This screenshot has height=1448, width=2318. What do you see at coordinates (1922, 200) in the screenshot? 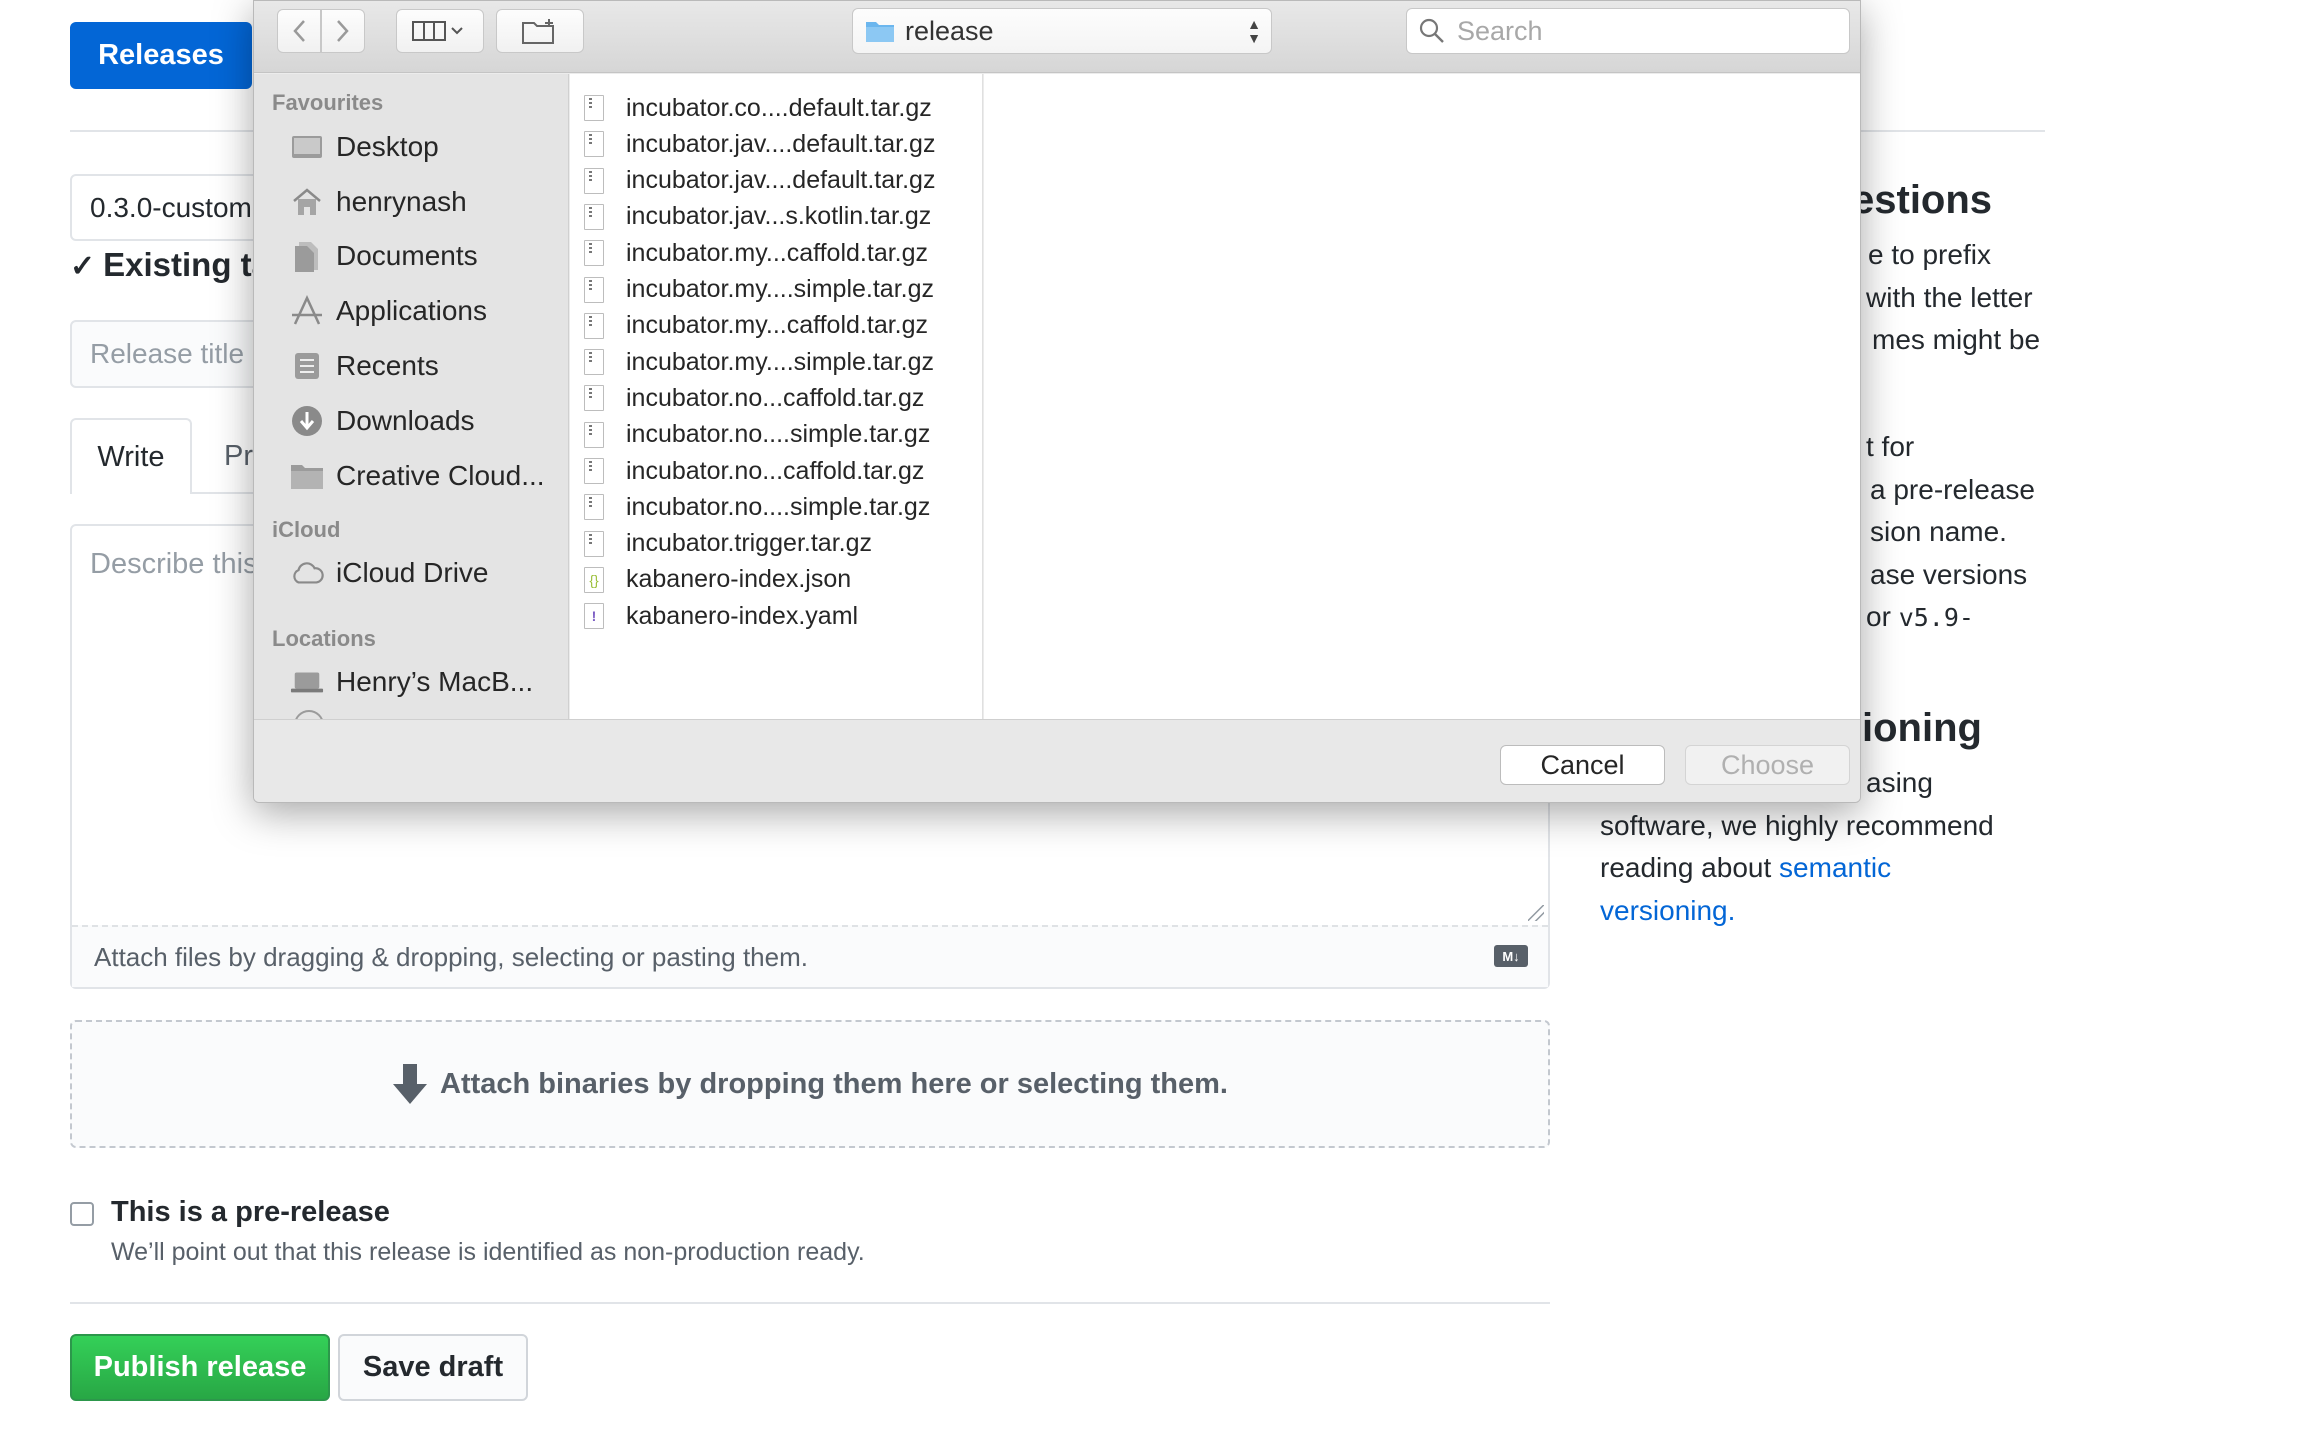
I see `tagging-suggestions-heading: estions` at bounding box center [1922, 200].